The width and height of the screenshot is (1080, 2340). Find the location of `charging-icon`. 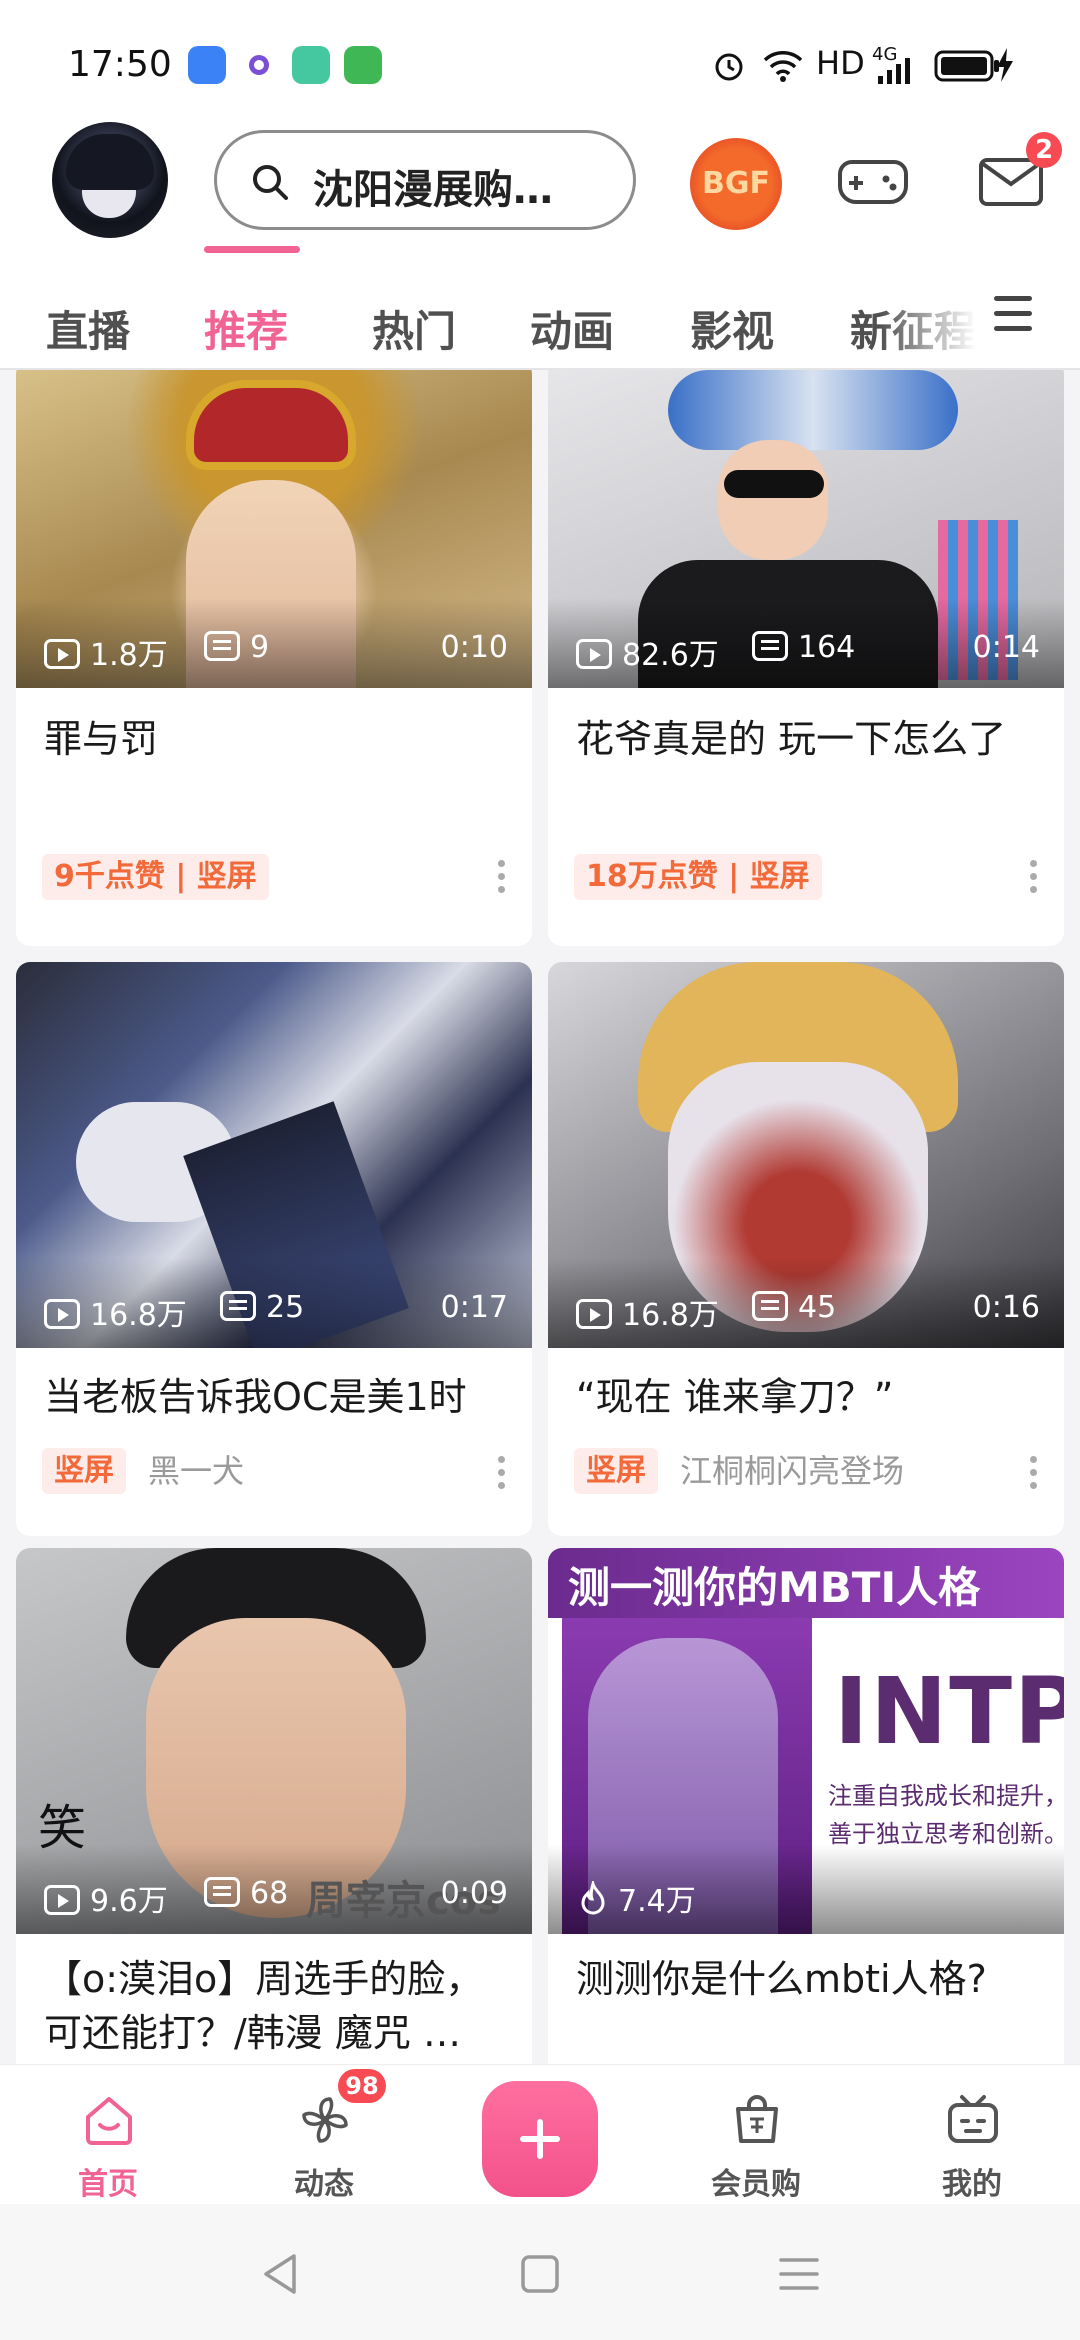

charging-icon is located at coordinates (1005, 65).